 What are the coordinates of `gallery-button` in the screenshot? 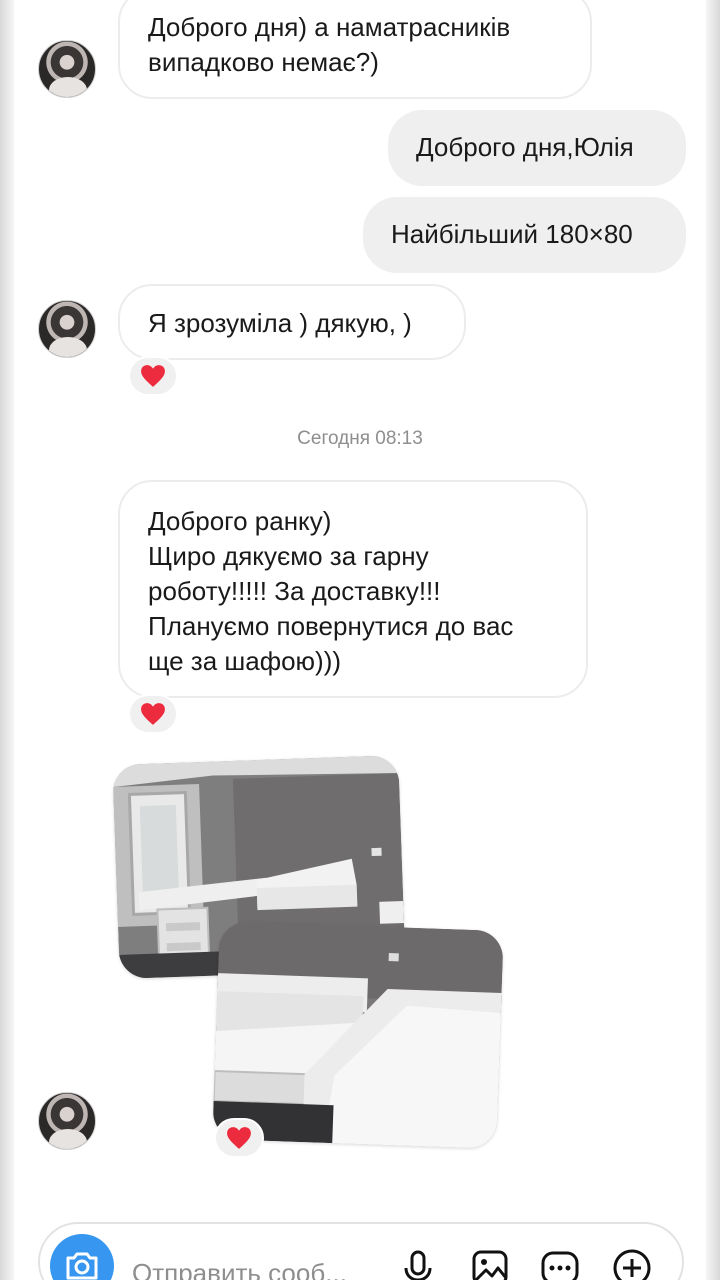 It's located at (490, 1264).